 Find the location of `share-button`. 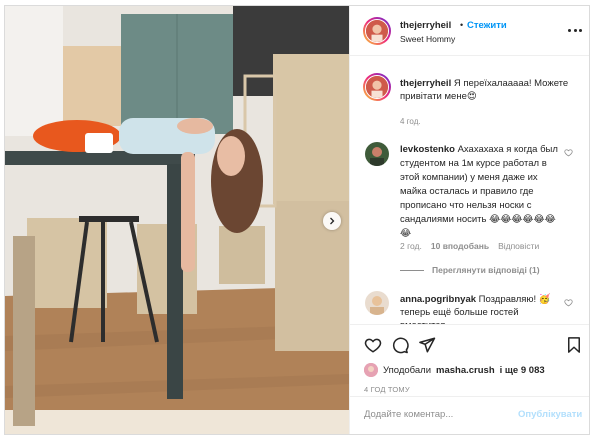

share-button is located at coordinates (427, 345).